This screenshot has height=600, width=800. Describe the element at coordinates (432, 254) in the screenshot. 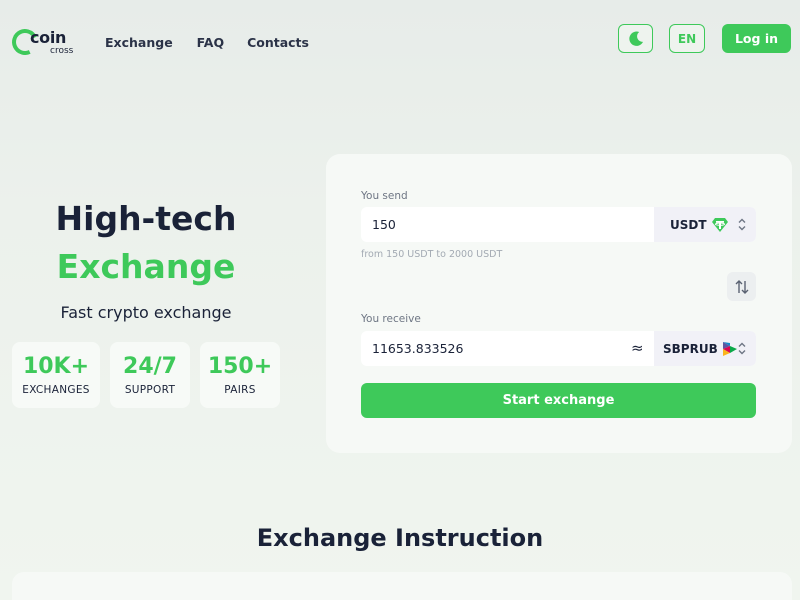

I see `limit-hint: from 150 USDT to 2000 USDT` at that location.